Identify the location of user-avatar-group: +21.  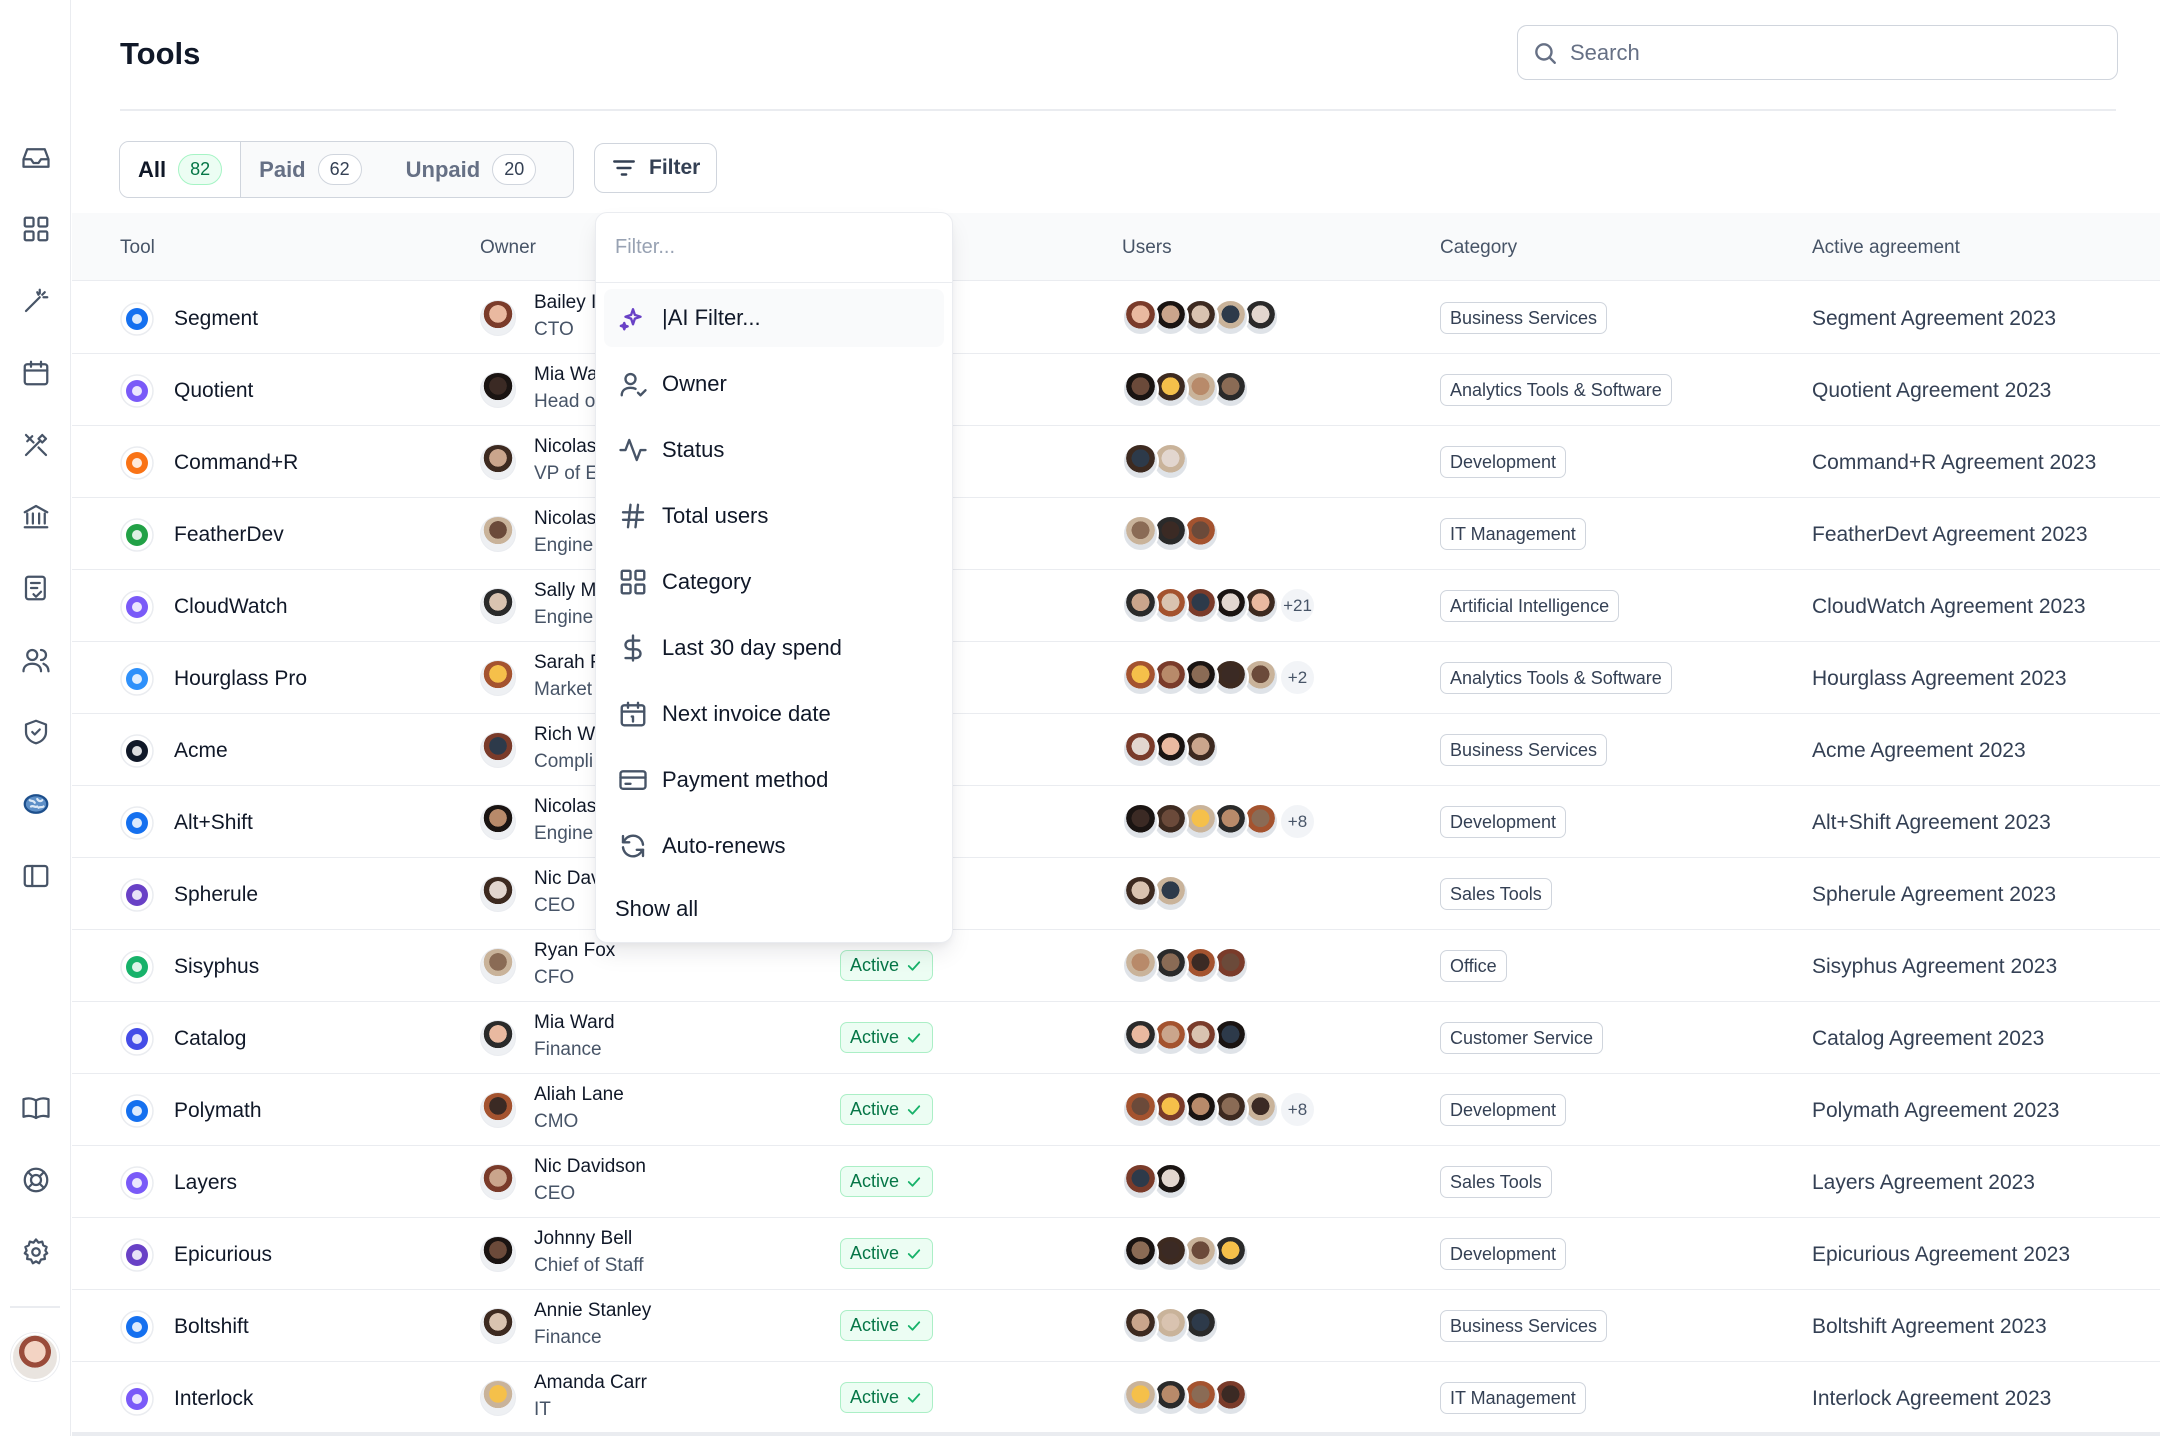
(1219, 606).